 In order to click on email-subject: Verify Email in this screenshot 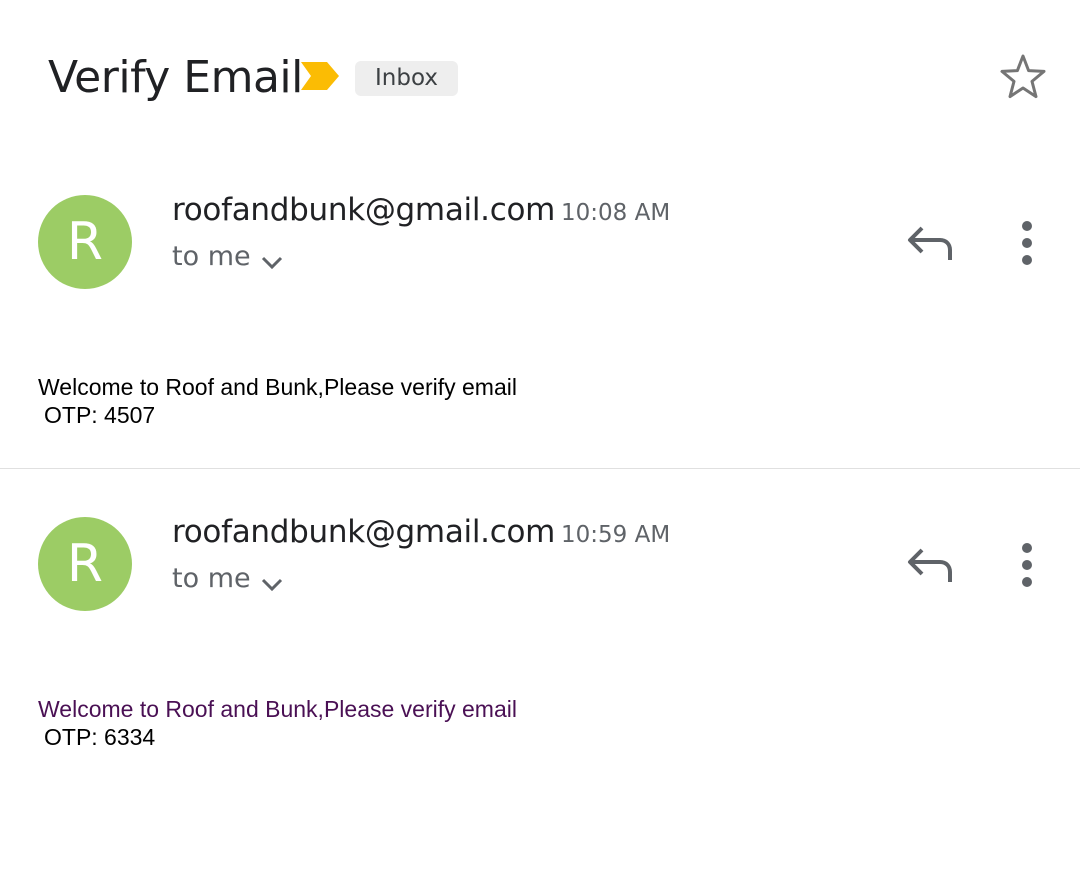, I will do `click(175, 77)`.